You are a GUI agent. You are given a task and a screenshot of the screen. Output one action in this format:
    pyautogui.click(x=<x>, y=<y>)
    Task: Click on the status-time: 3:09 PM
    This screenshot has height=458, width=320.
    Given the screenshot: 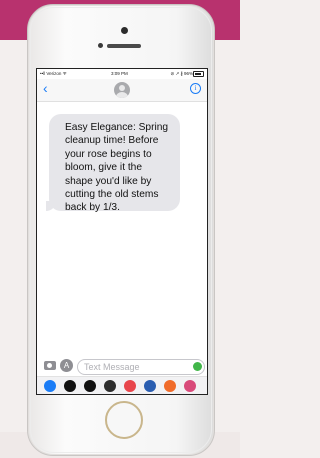 What is the action you would take?
    pyautogui.click(x=119, y=73)
    